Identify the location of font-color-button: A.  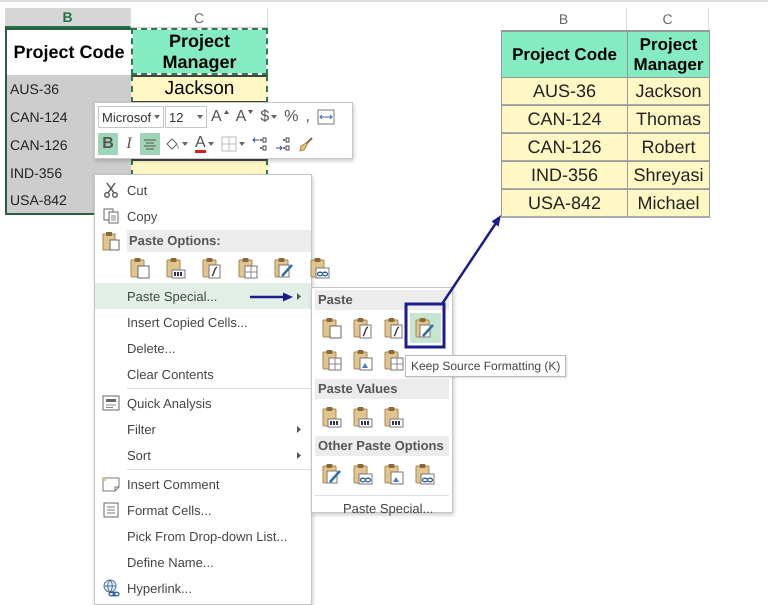
(204, 144).